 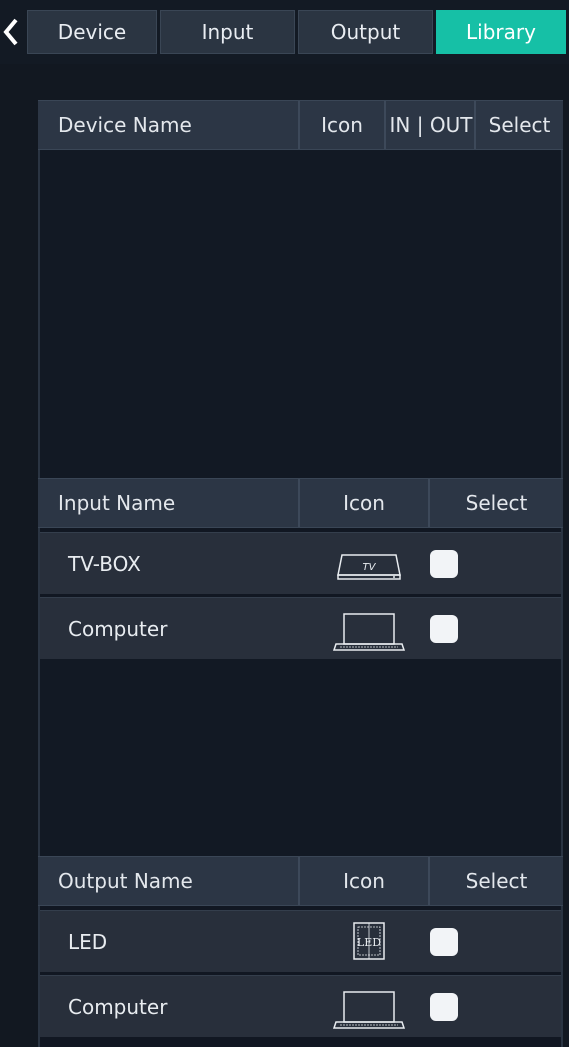 What do you see at coordinates (227, 32) in the screenshot?
I see `tab-input: Input` at bounding box center [227, 32].